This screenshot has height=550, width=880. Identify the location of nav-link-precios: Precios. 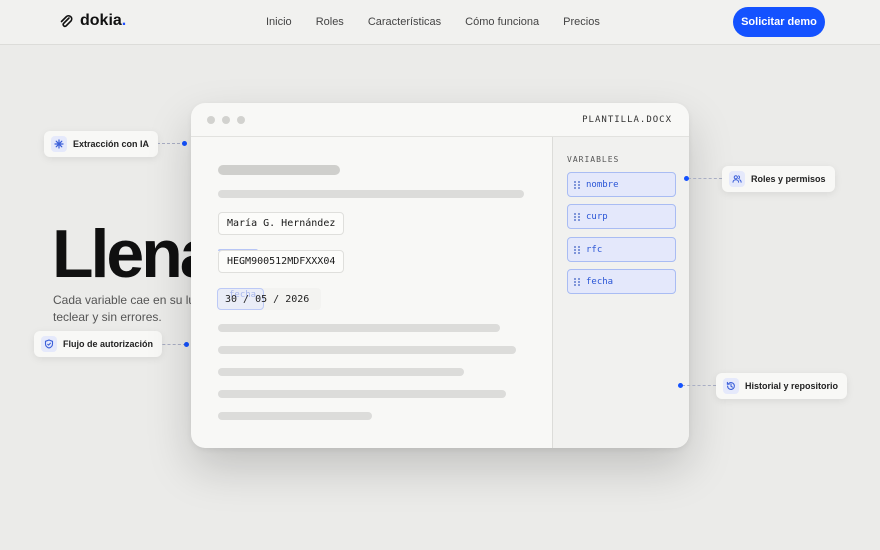
(581, 22).